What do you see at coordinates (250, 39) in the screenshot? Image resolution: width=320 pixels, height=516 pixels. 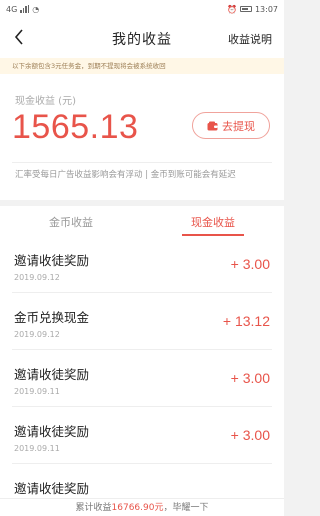 I see `earnings-info-link: 收益说明` at bounding box center [250, 39].